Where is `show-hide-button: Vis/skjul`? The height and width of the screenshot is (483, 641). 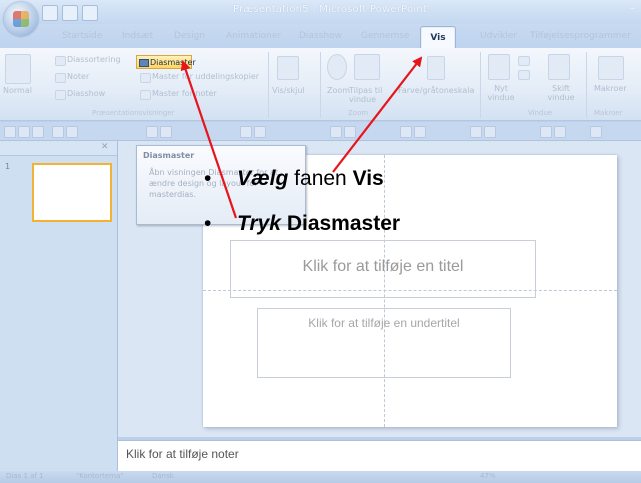
show-hide-button: Vis/skjul is located at coordinates (288, 90).